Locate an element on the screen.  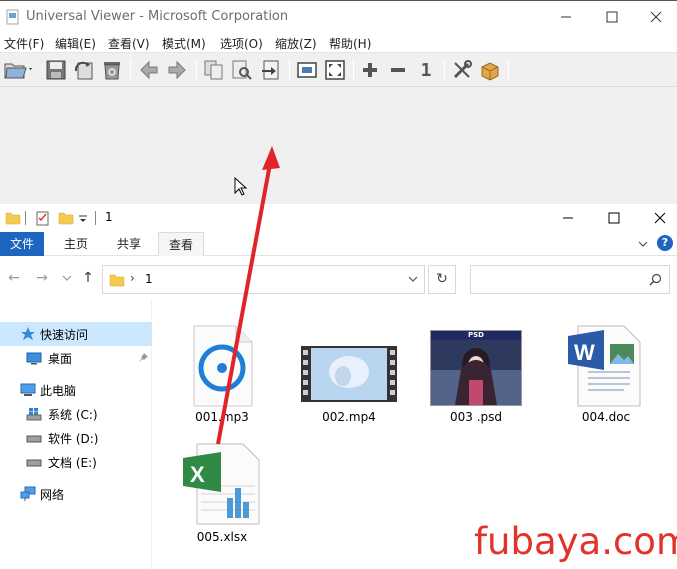
nav-quick-access: 快速访问 is located at coordinates (76, 334).